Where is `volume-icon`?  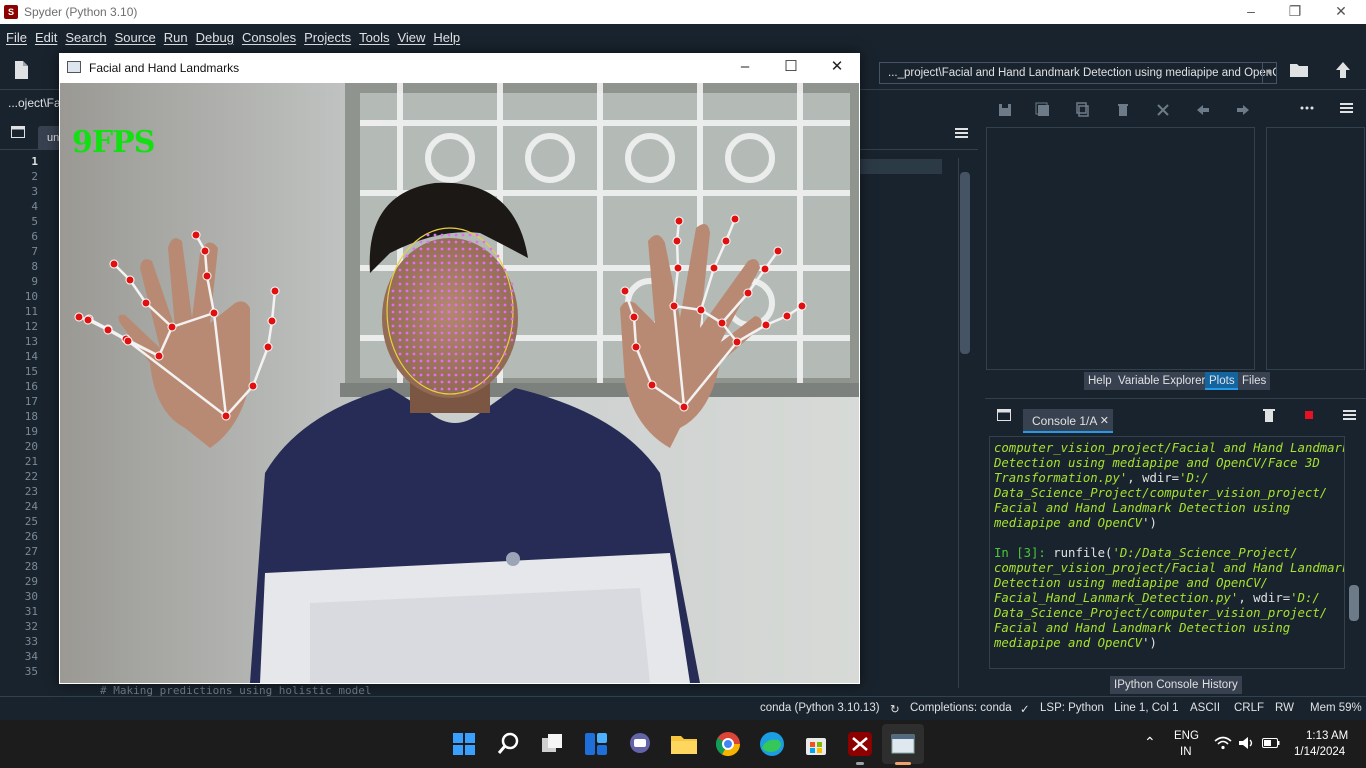 volume-icon is located at coordinates (1247, 743).